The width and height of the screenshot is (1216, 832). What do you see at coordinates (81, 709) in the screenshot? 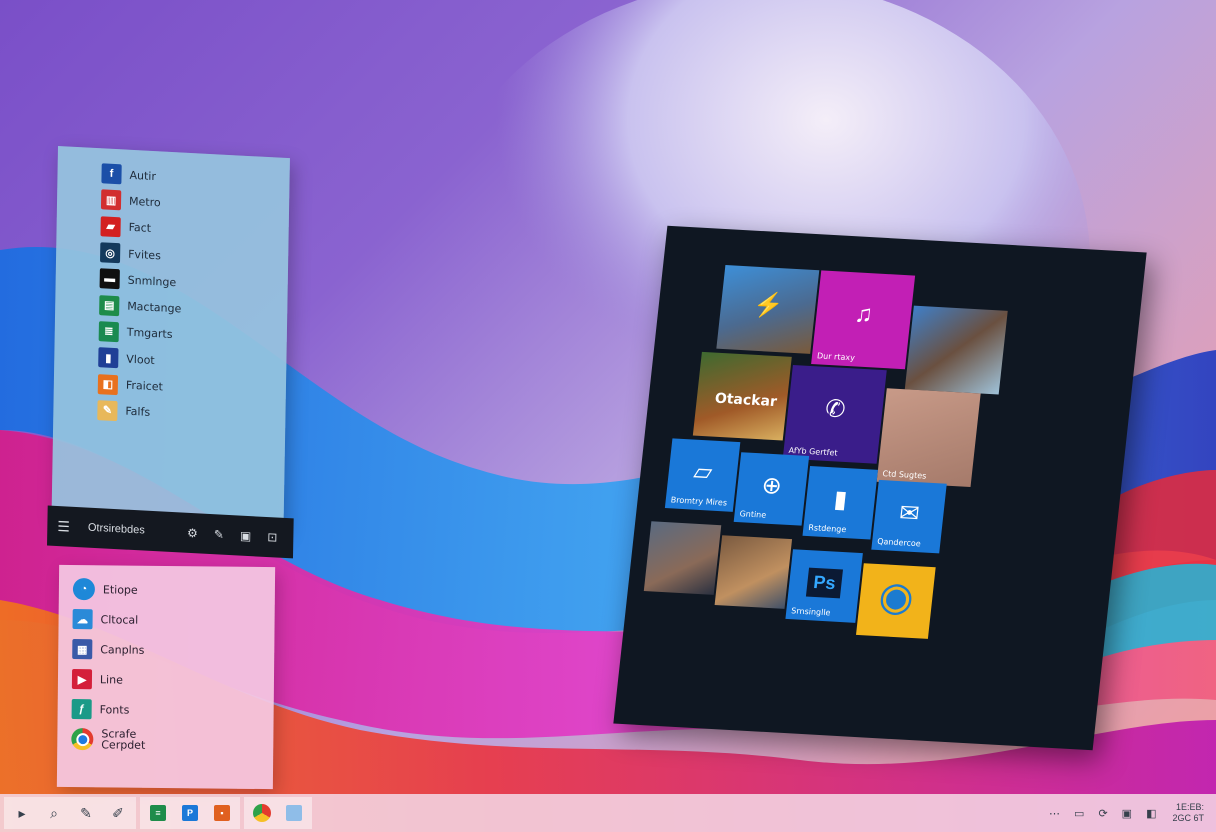
I see `fonts-icon: ƒ` at bounding box center [81, 709].